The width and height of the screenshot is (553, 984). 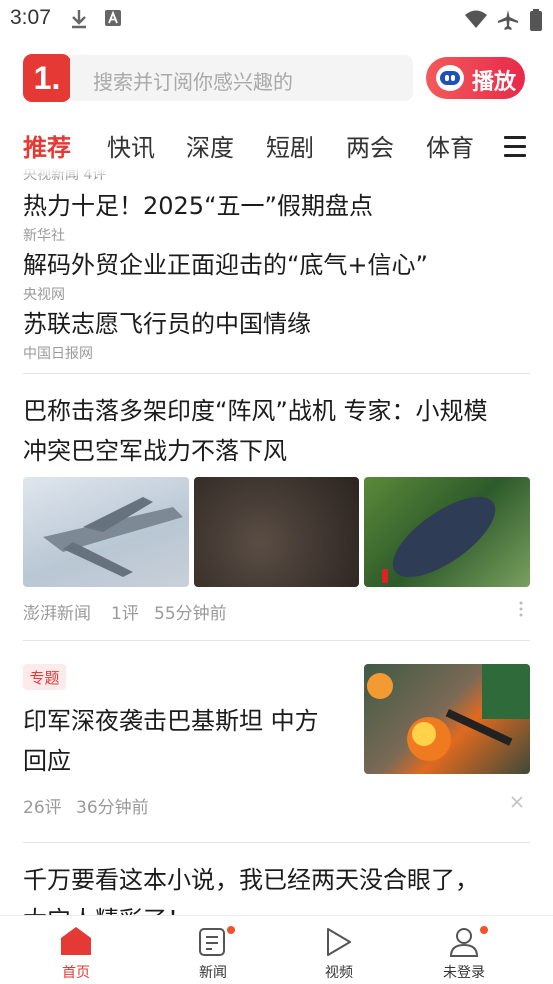 I want to click on article-title-line1: 印军深夜袭击巴基斯坦 中方, so click(x=171, y=721).